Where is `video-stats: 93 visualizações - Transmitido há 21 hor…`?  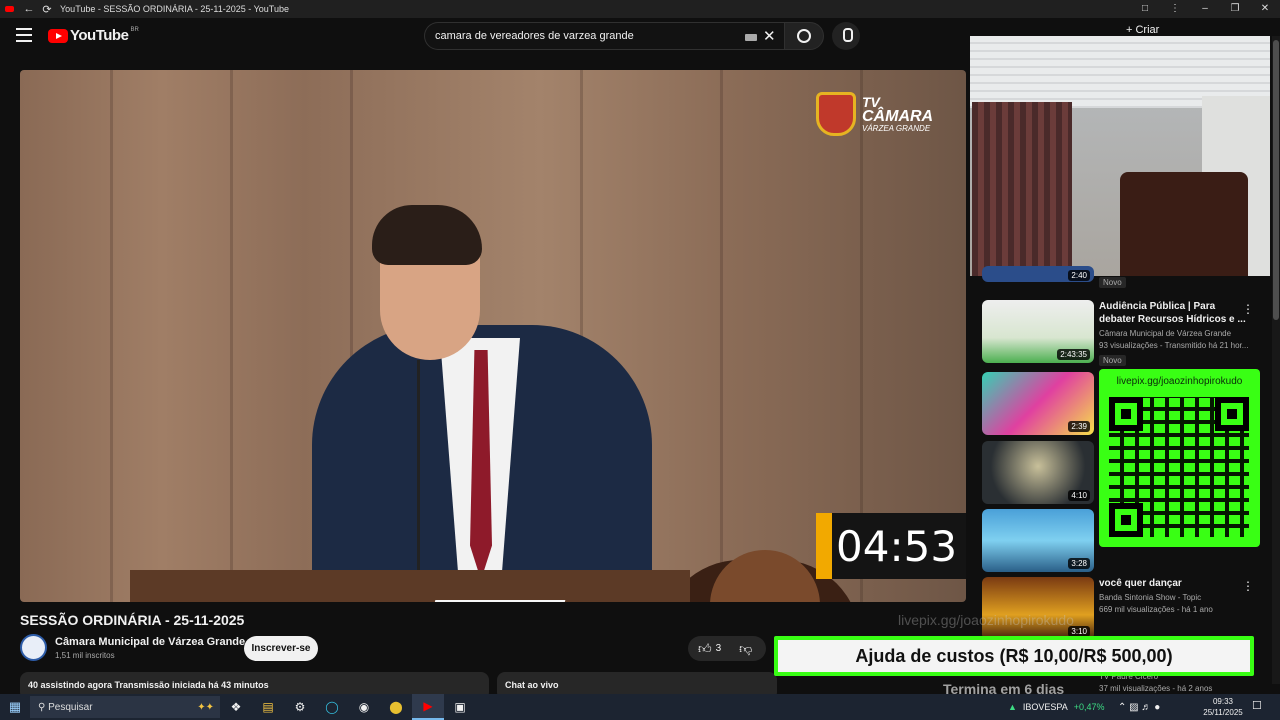 video-stats: 93 visualizações - Transmitido há 21 hor… is located at coordinates (1174, 345).